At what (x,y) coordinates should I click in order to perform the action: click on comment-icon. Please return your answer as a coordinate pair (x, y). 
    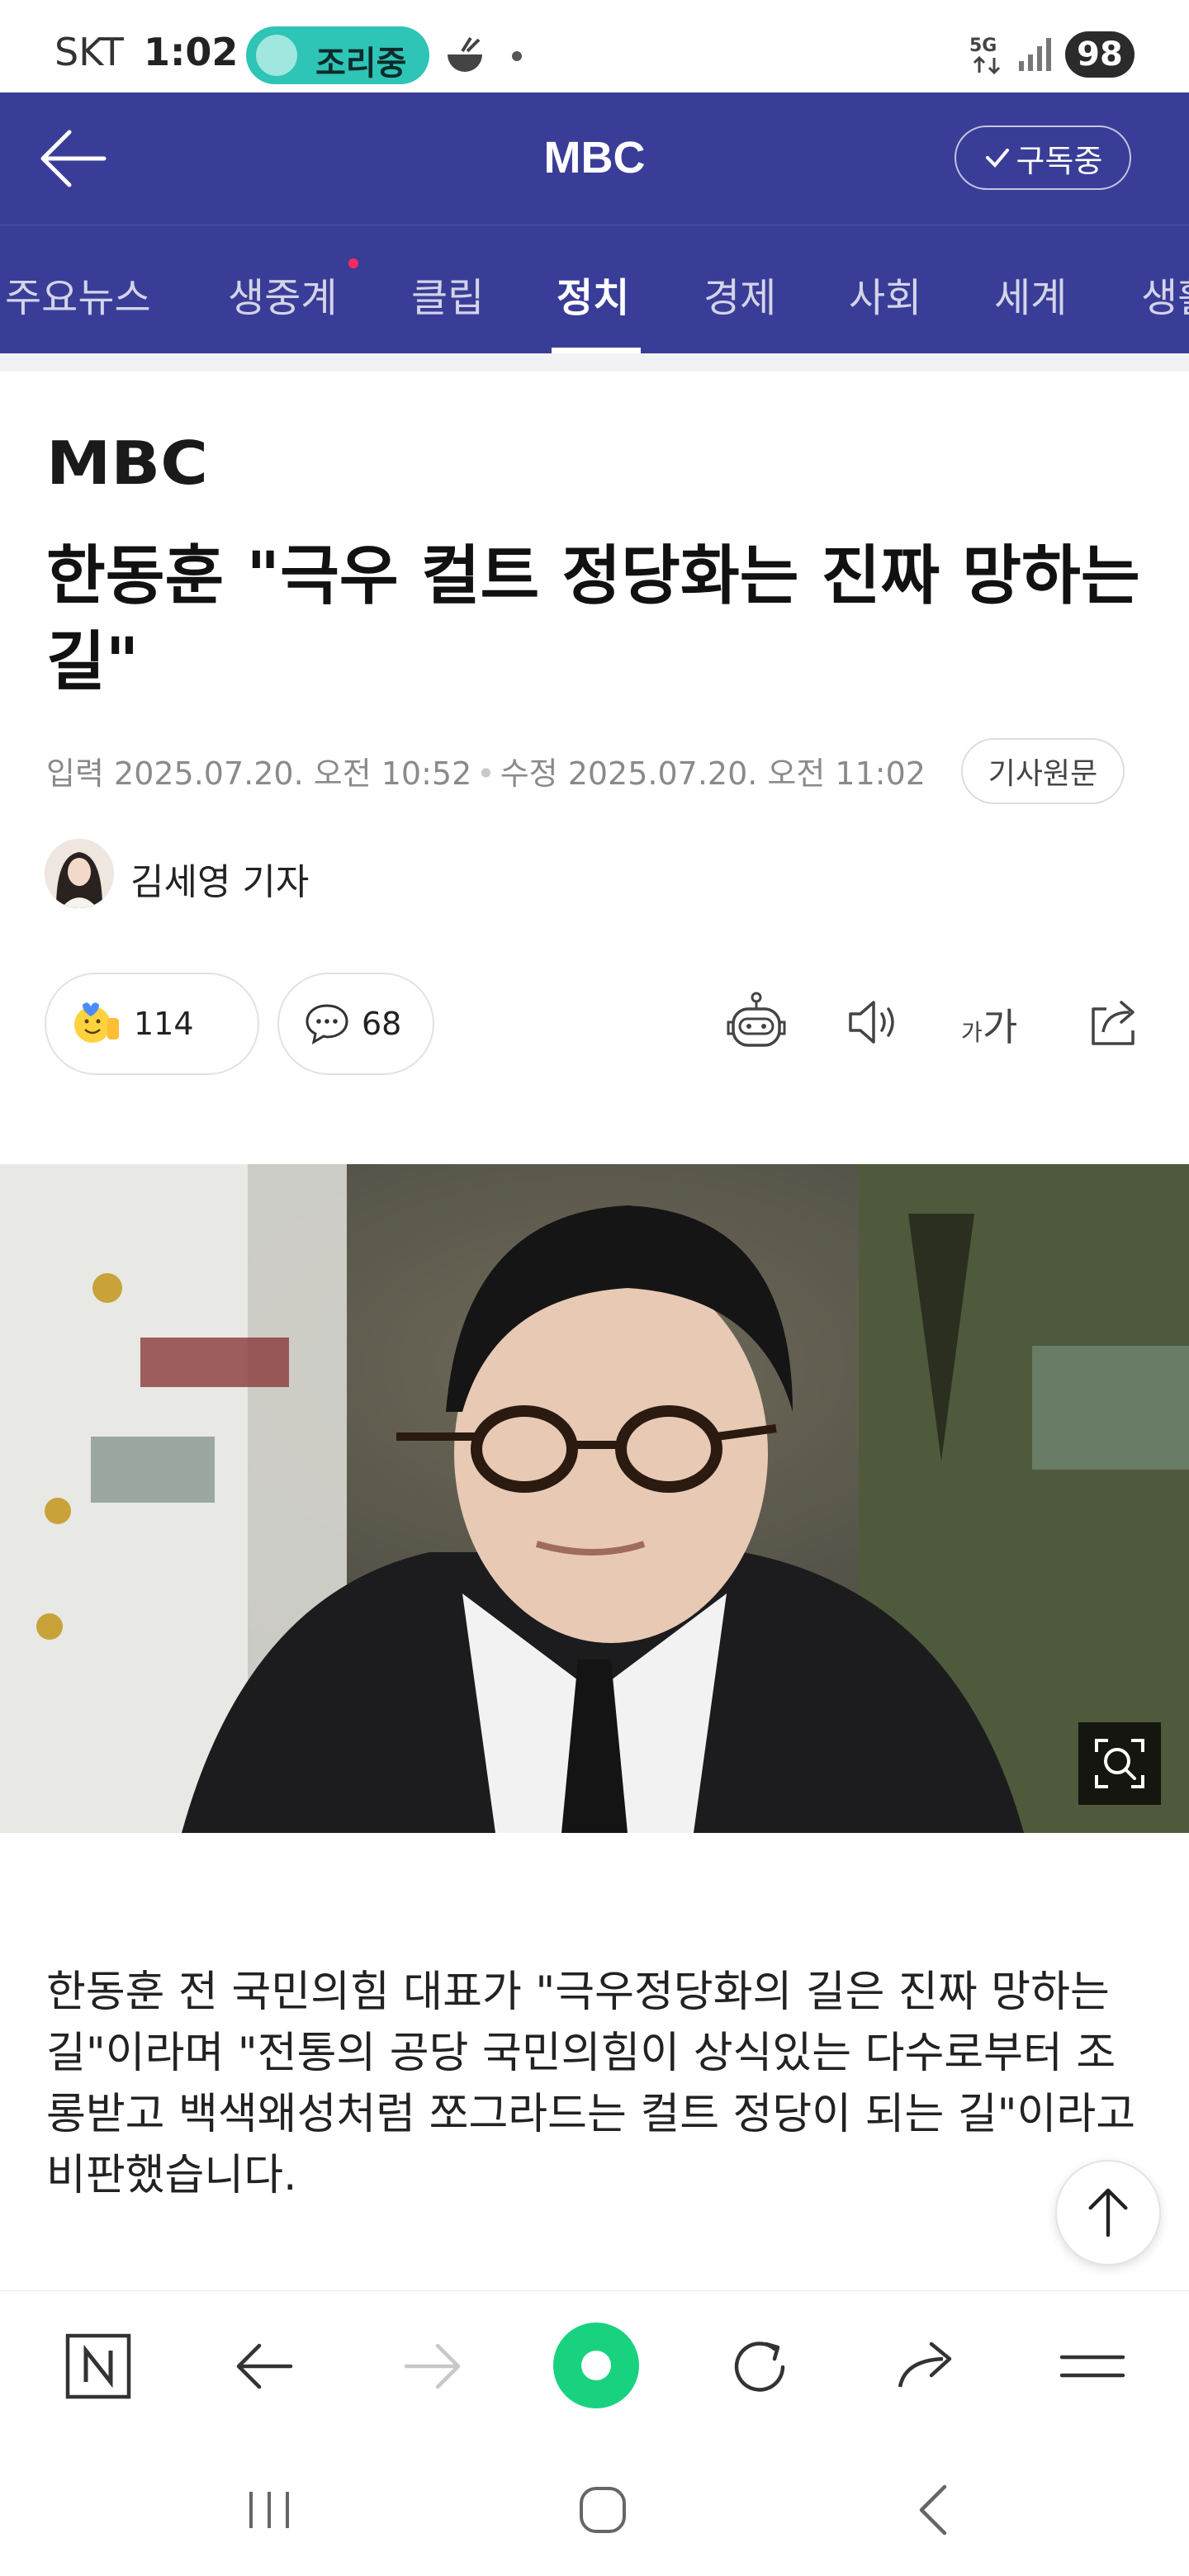
    Looking at the image, I should click on (327, 1024).